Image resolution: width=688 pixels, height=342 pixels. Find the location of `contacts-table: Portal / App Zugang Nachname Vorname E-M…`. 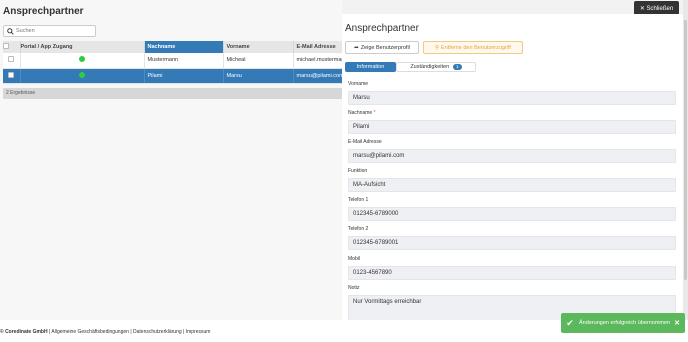

contacts-table: Portal / App Zugang Nachname Vorname E-M… is located at coordinates (173, 62).